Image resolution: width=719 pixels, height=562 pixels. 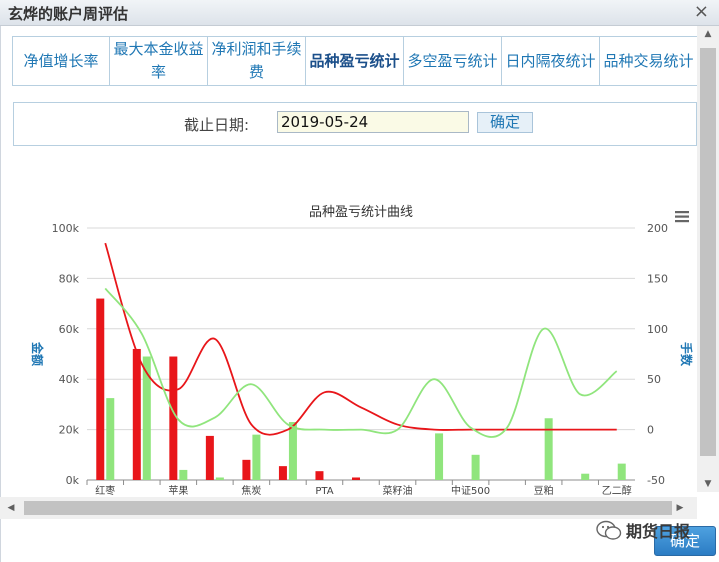 I want to click on end-date-label: 截止日期:, so click(x=217, y=125).